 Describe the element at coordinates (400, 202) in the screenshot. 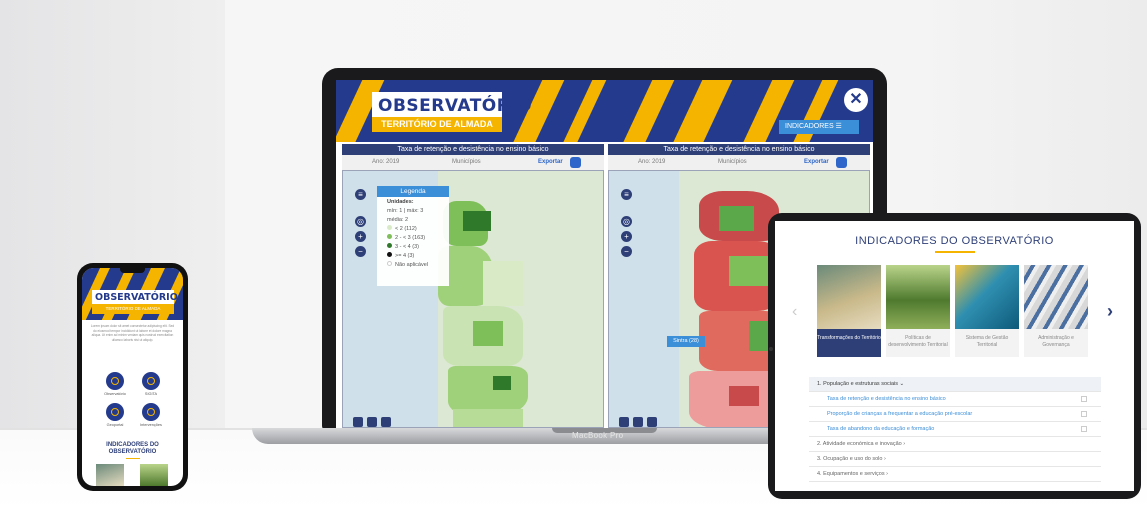

I see `legend-units: Unidades:` at that location.